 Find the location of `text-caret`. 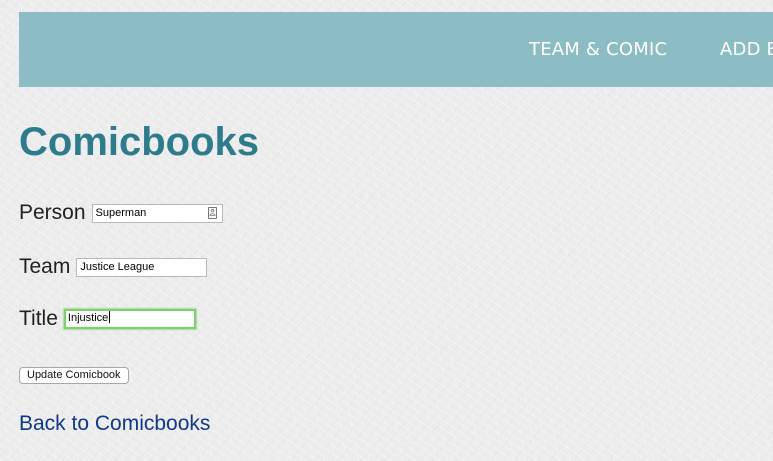

text-caret is located at coordinates (110, 317).